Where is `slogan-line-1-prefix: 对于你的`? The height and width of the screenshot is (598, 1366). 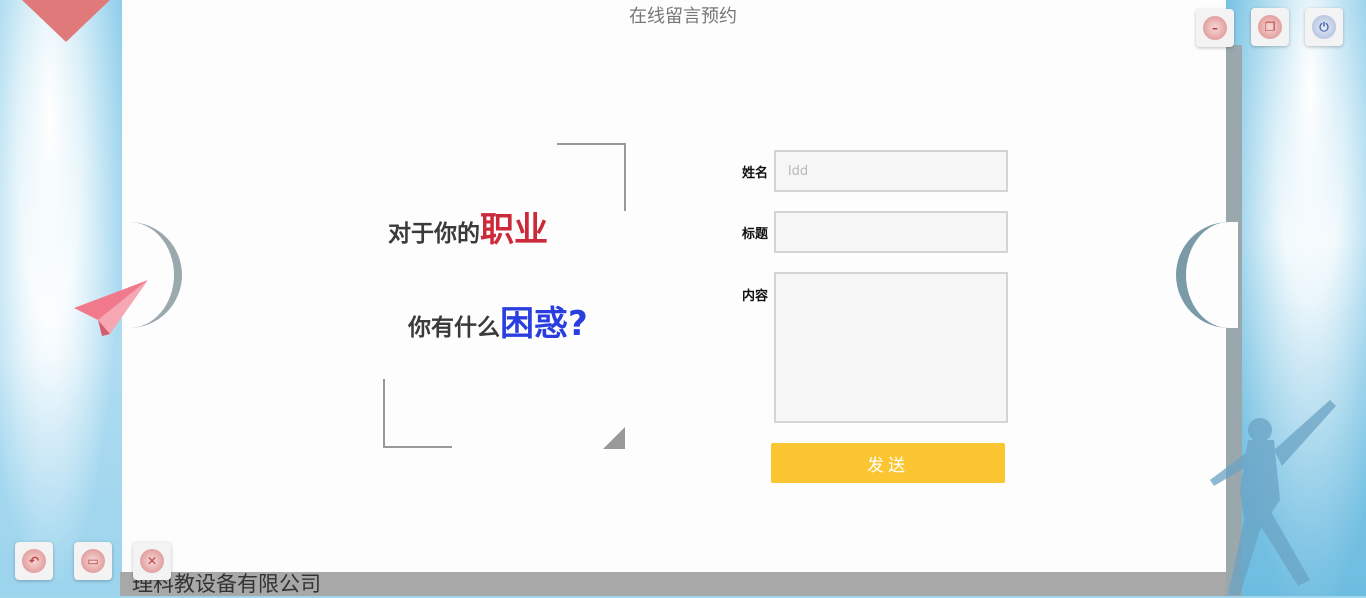
slogan-line-1-prefix: 对于你的 is located at coordinates (434, 234).